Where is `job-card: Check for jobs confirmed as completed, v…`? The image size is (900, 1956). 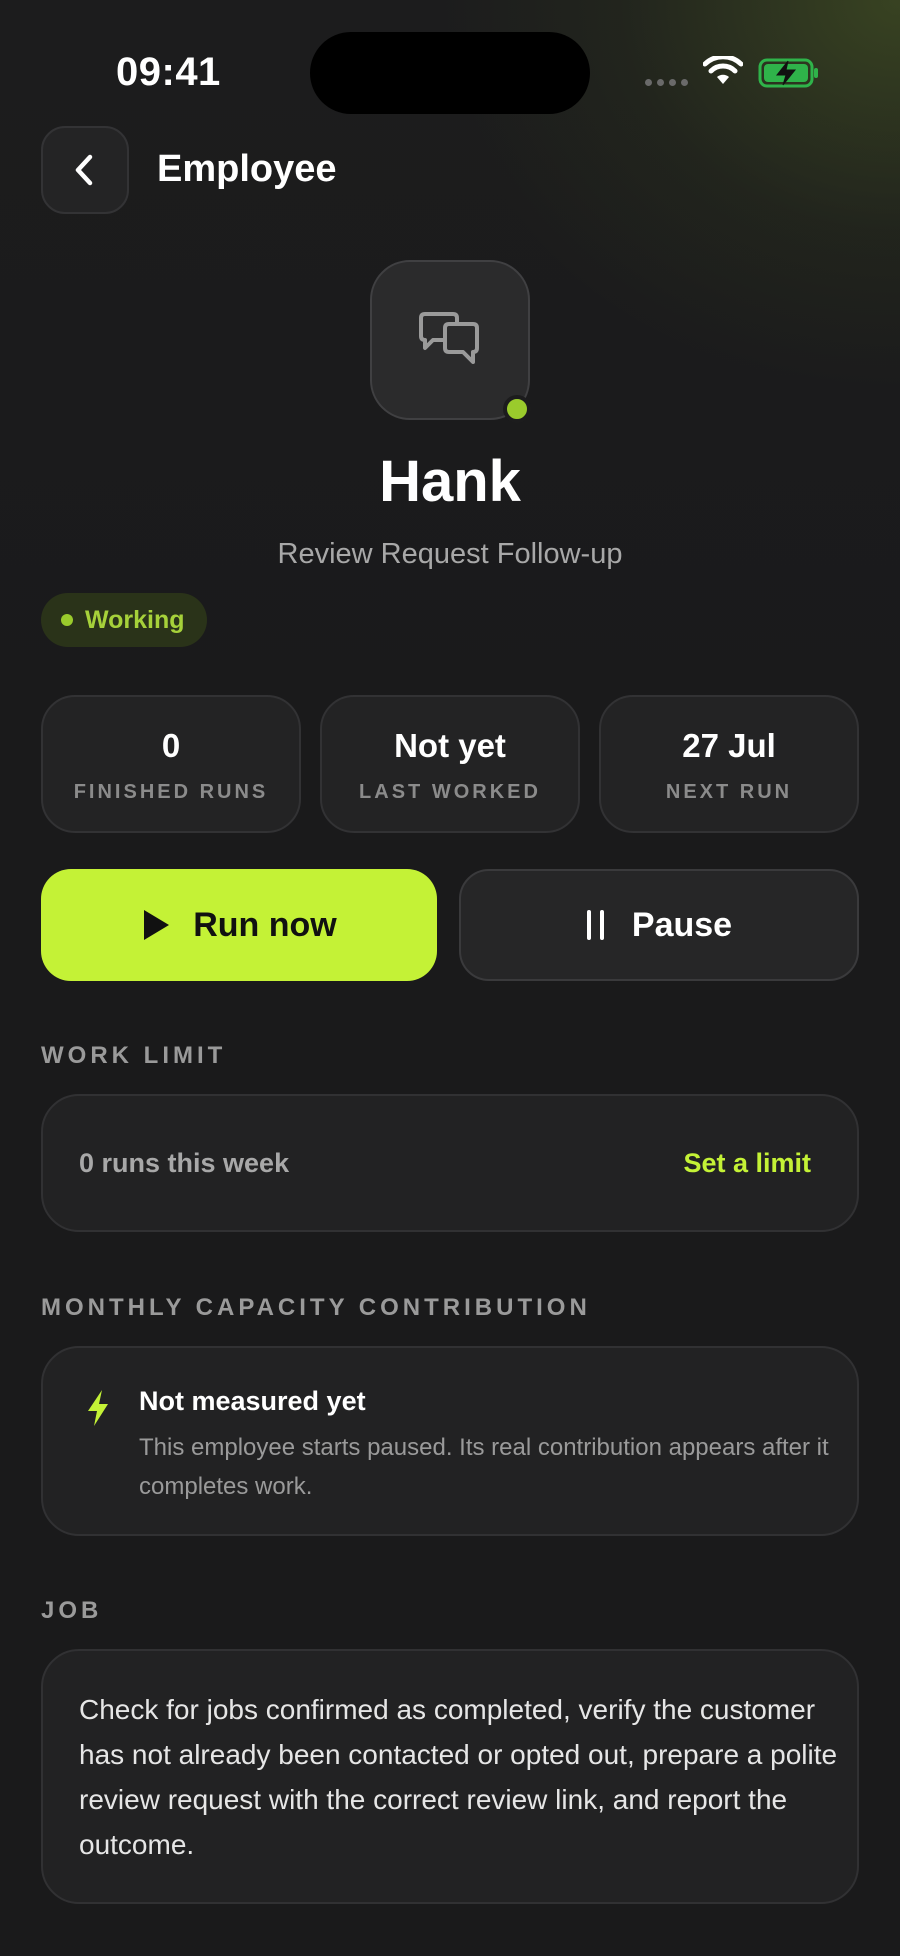
job-card: Check for jobs confirmed as completed, v… is located at coordinates (450, 1776).